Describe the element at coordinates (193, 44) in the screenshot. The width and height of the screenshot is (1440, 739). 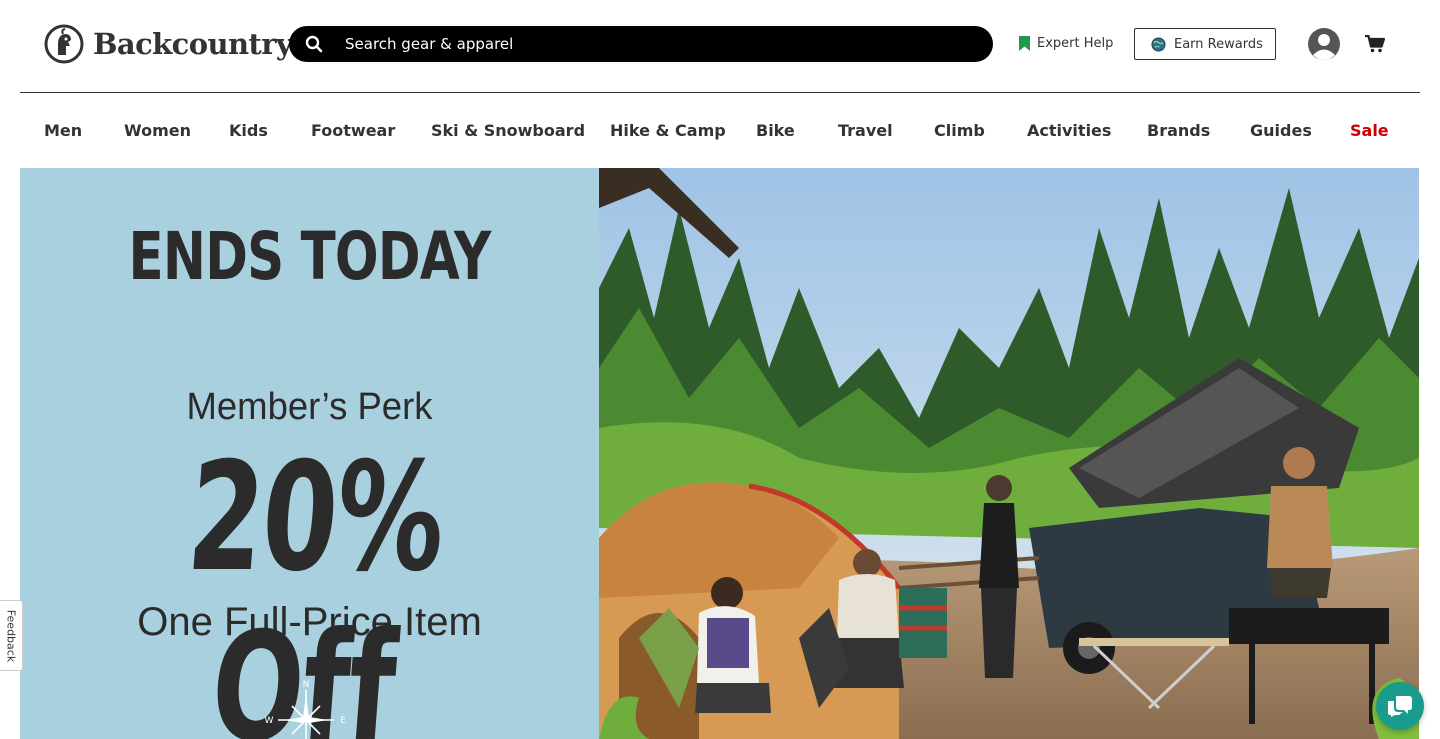
I see `logo-text: Backcountry` at that location.